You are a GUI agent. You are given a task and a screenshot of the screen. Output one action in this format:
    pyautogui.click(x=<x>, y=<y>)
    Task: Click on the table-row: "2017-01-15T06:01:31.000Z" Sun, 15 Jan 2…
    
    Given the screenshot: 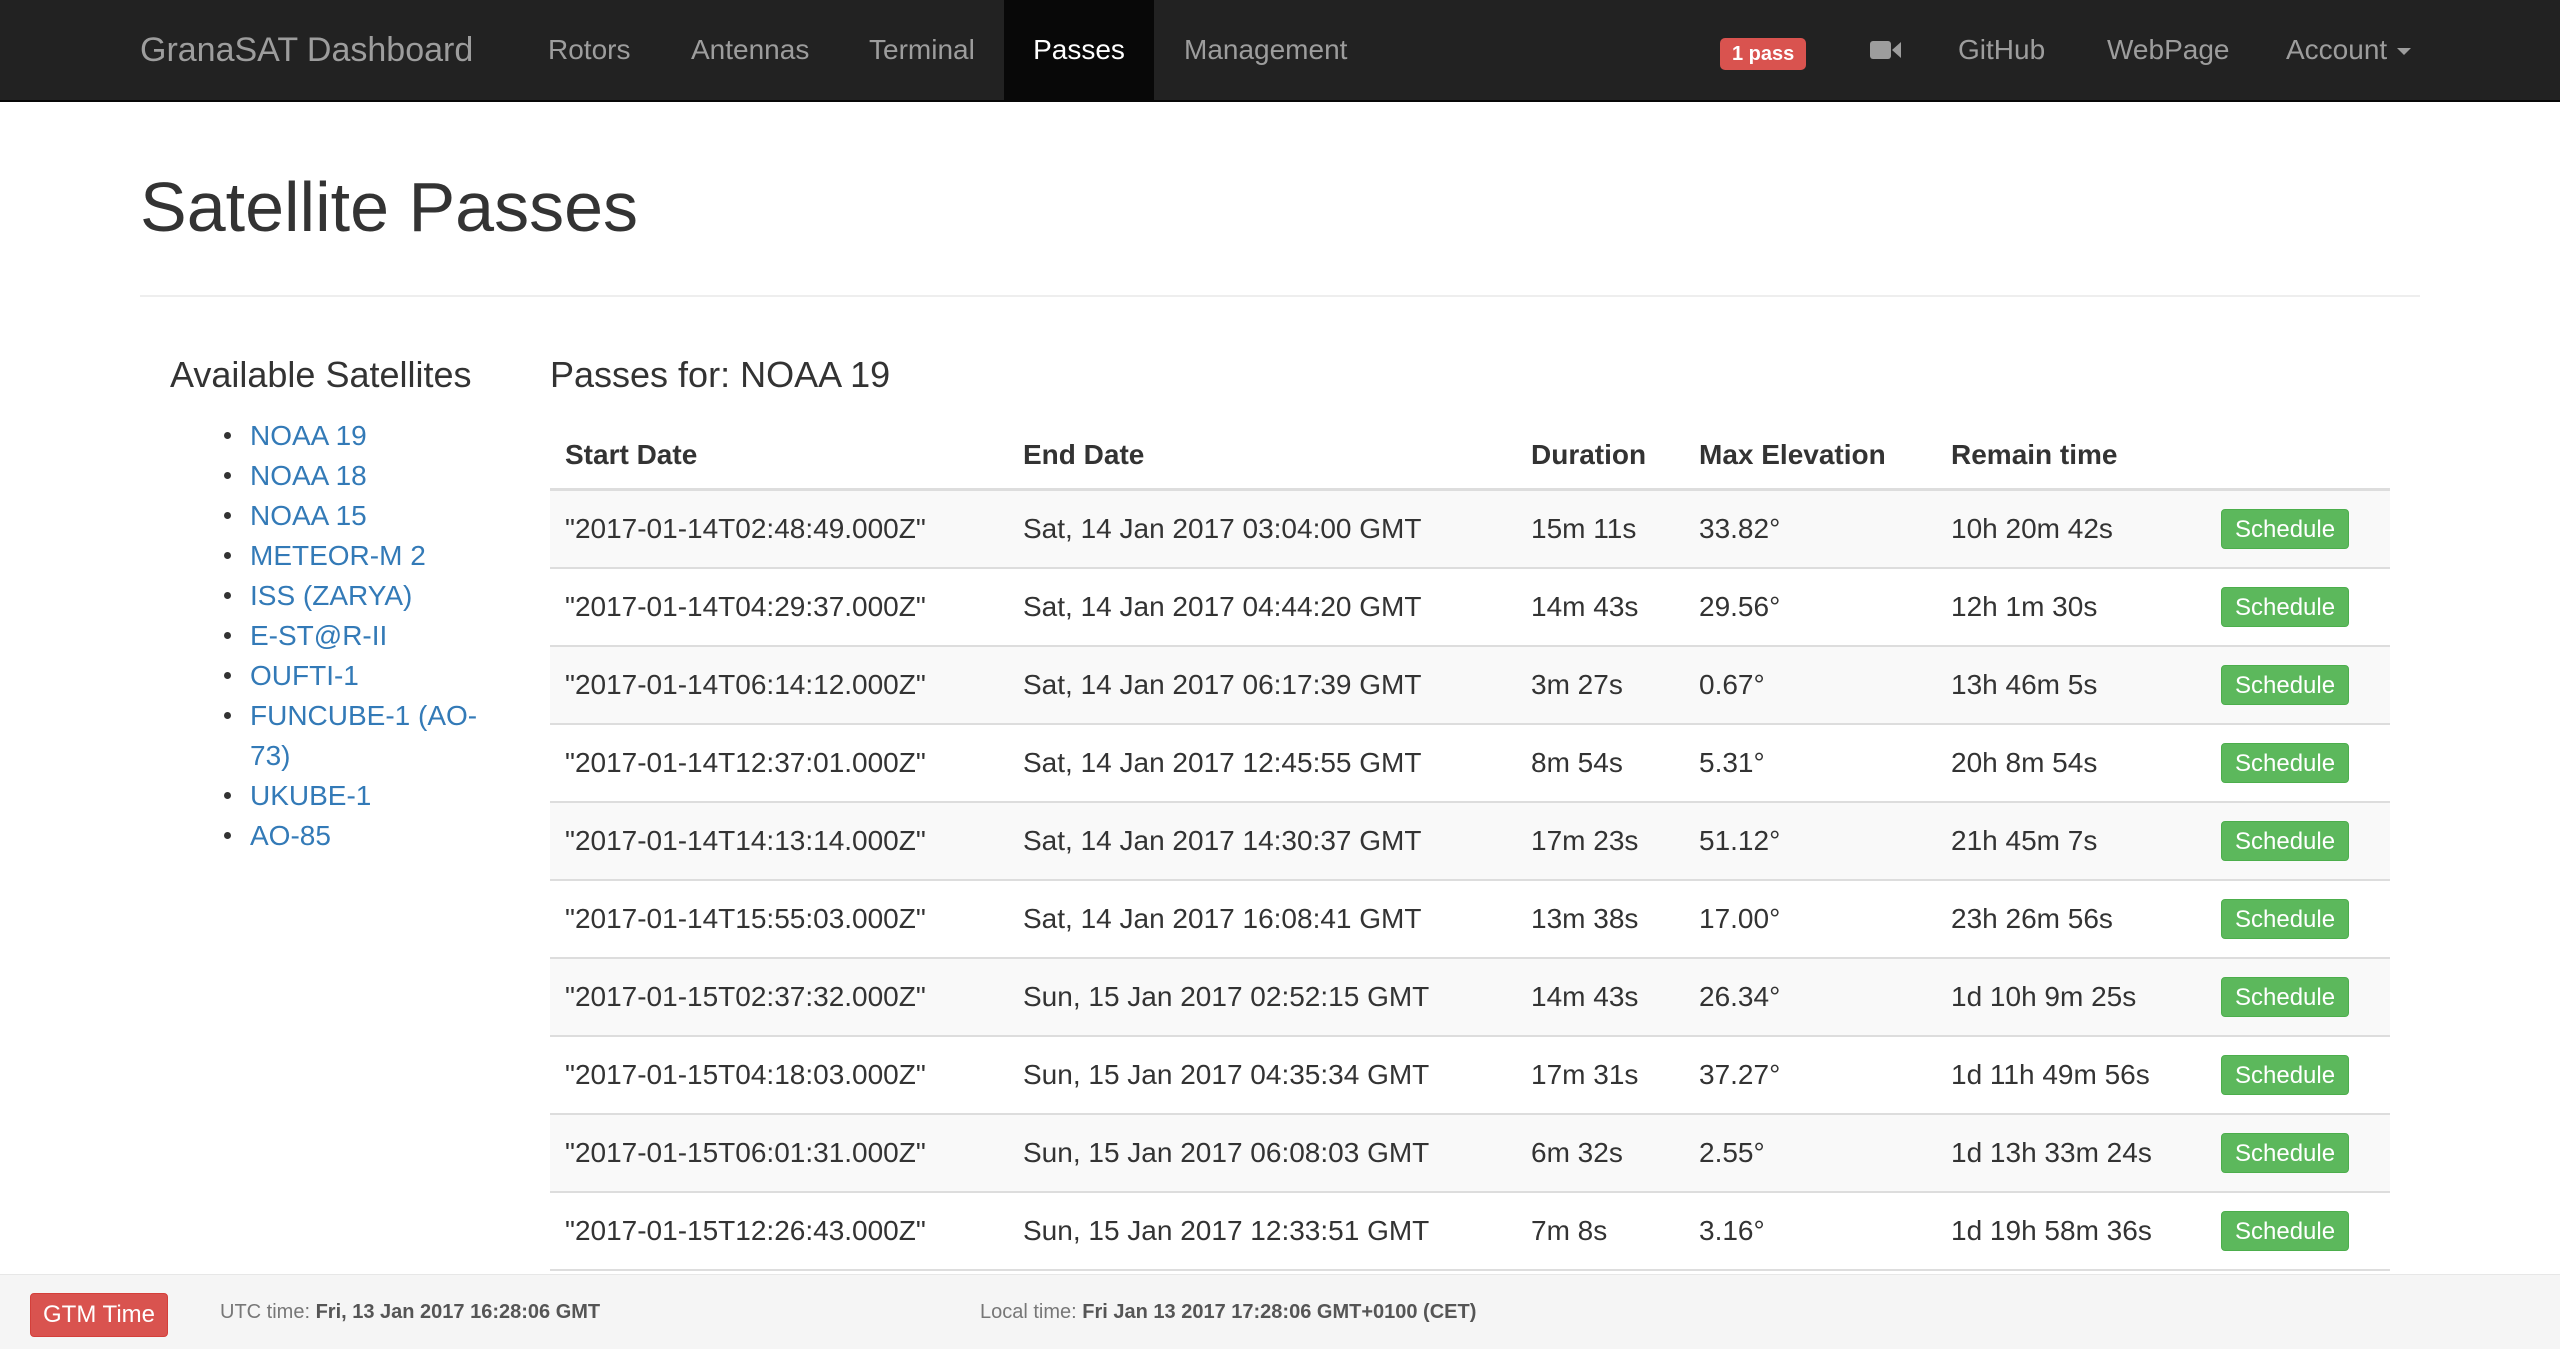 What is the action you would take?
    pyautogui.click(x=1470, y=1152)
    